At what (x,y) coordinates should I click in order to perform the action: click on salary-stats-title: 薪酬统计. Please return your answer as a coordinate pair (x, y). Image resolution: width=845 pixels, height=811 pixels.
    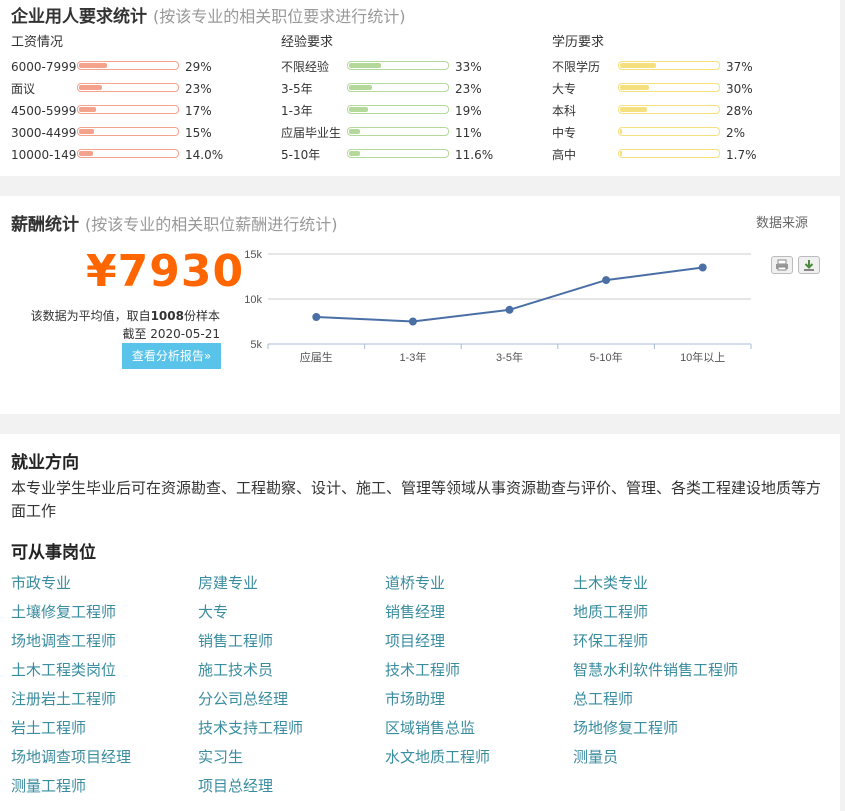
    Looking at the image, I should click on (45, 225).